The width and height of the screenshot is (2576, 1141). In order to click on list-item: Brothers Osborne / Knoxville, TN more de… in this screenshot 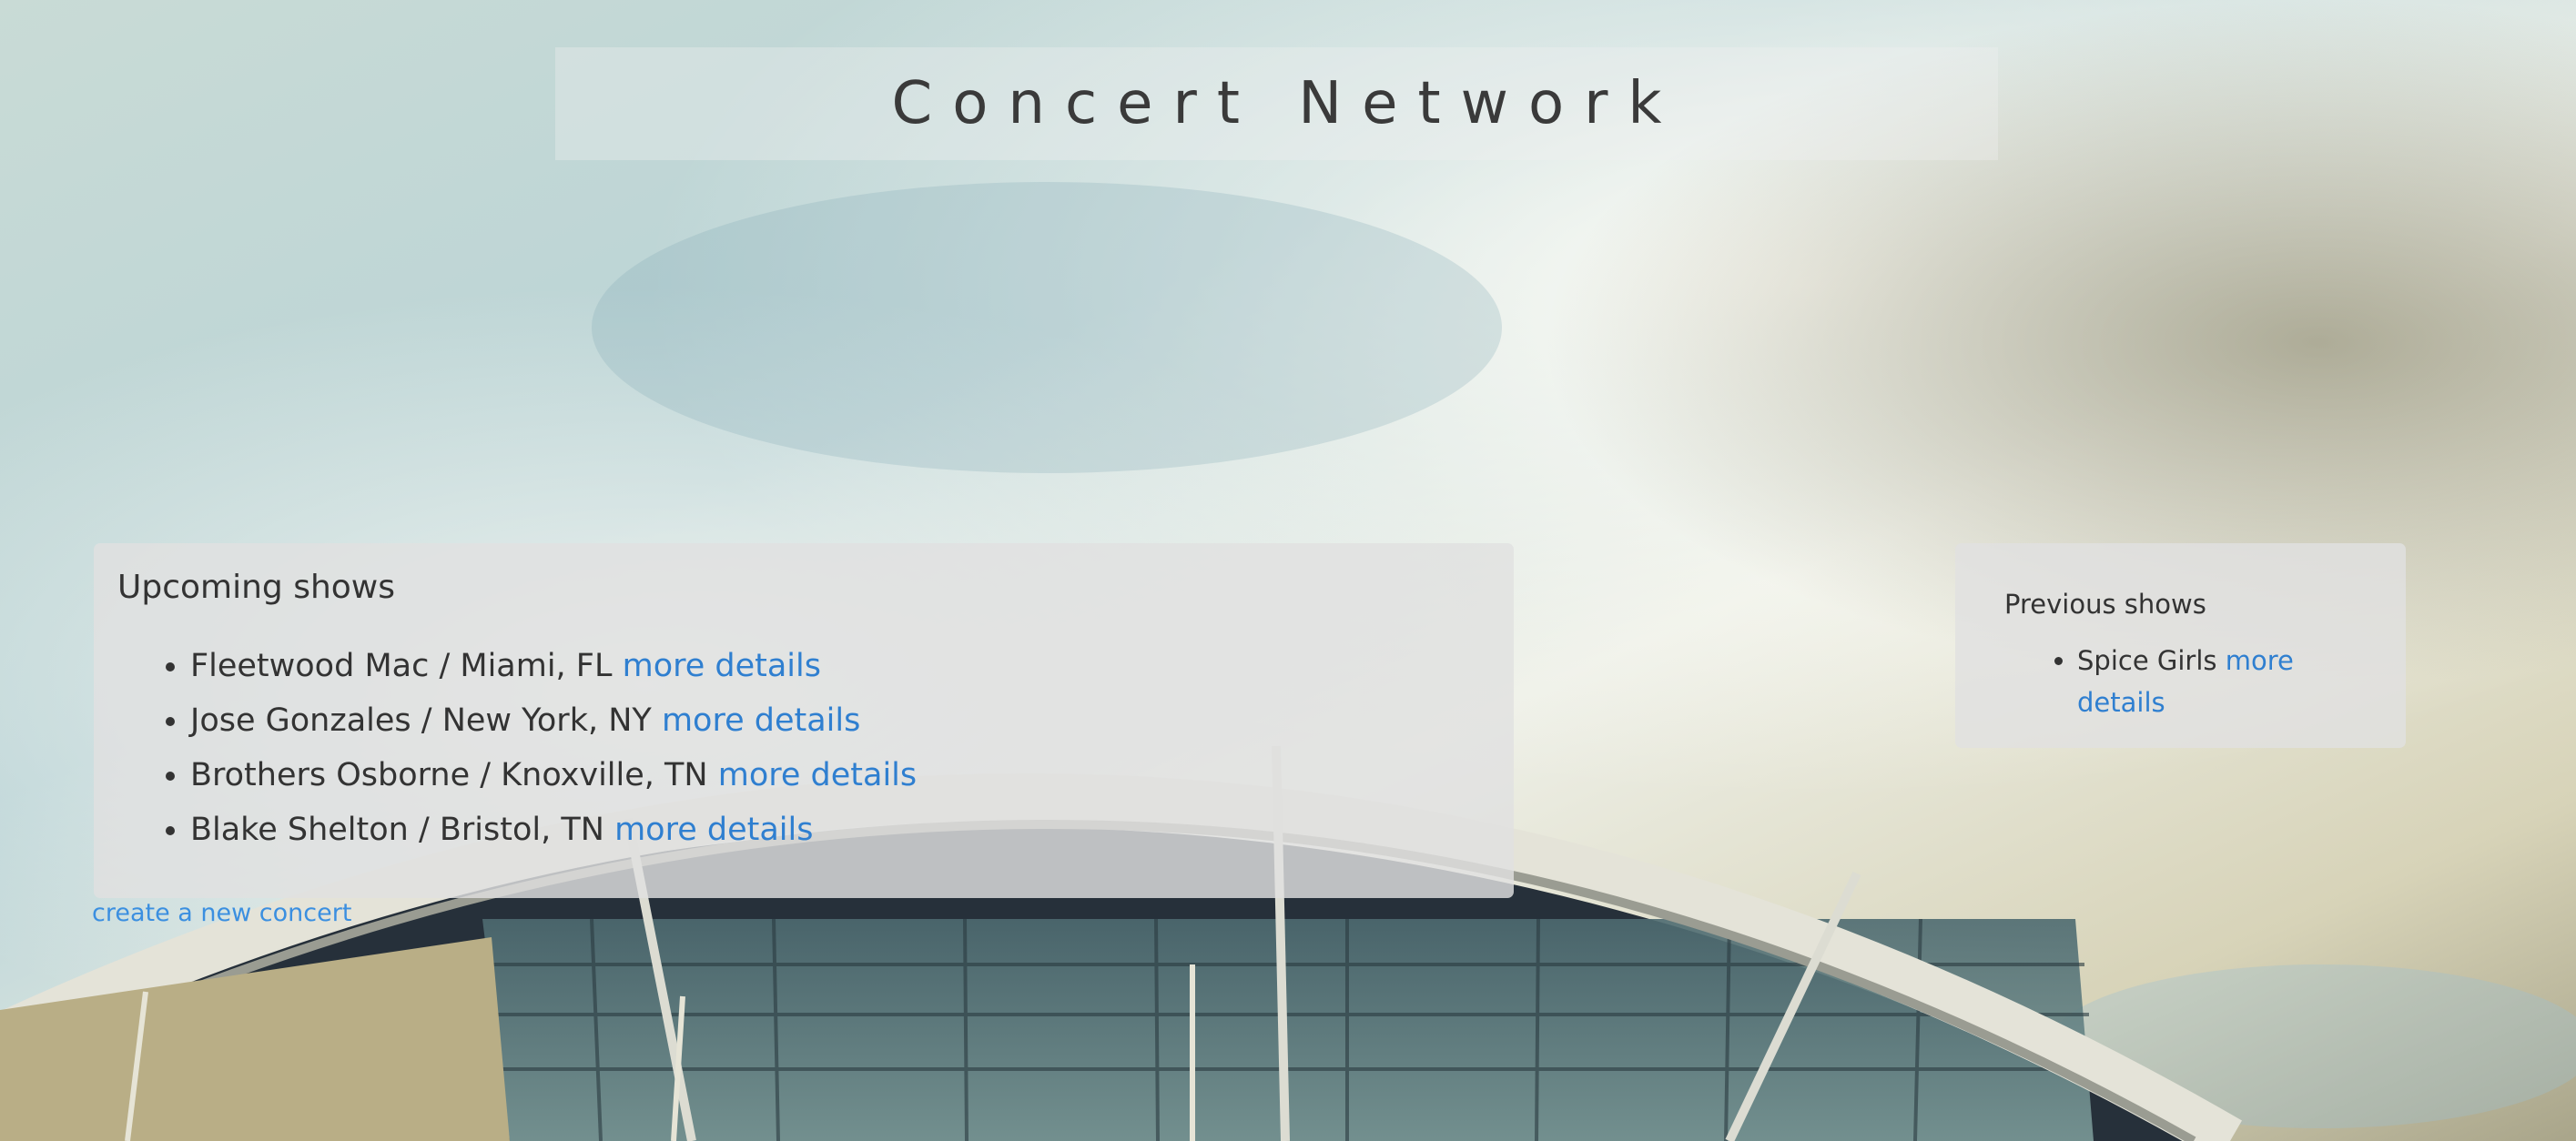, I will do `click(840, 775)`.